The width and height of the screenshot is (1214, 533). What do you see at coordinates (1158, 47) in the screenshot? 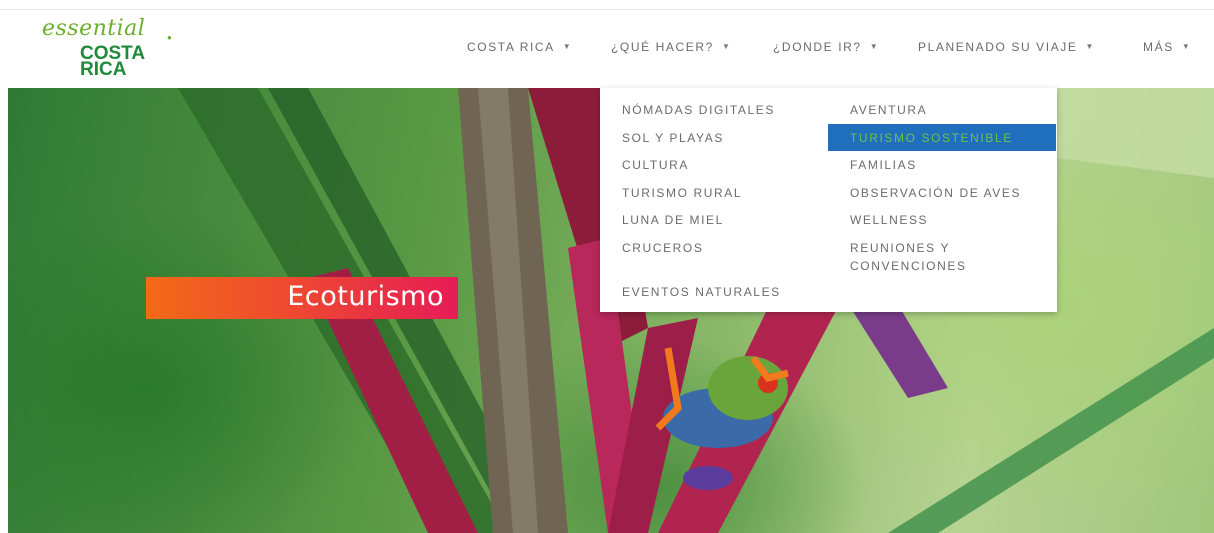
I see `nav-label: MÁS` at bounding box center [1158, 47].